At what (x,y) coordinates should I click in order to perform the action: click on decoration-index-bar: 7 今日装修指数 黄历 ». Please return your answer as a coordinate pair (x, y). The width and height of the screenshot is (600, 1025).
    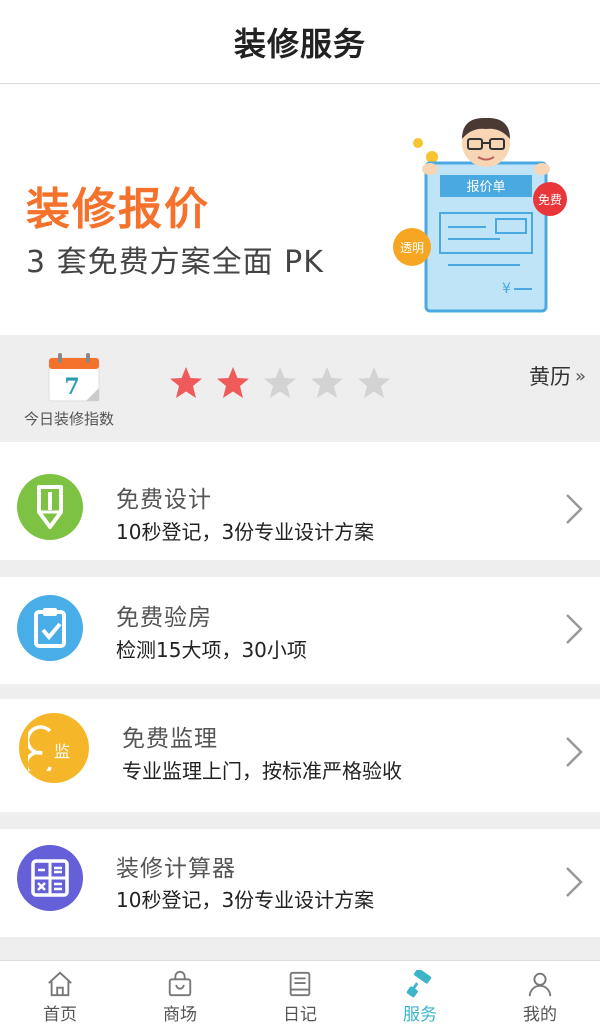
    Looking at the image, I should click on (300, 388).